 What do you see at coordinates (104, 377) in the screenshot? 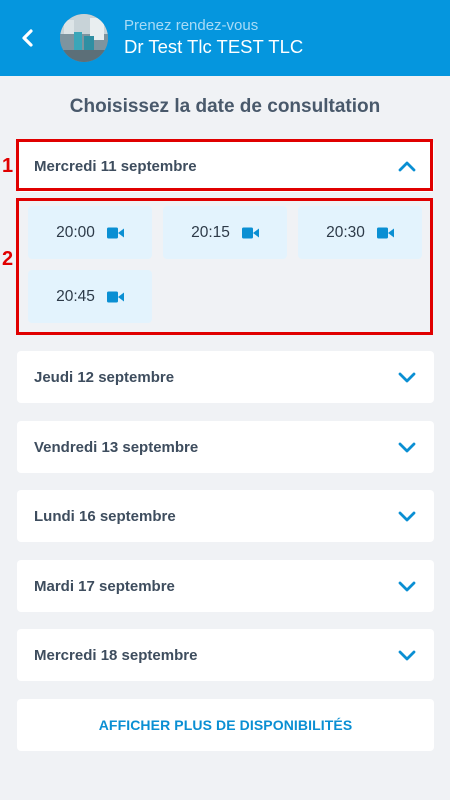
I see `day-label: Jeudi 12 septembre` at bounding box center [104, 377].